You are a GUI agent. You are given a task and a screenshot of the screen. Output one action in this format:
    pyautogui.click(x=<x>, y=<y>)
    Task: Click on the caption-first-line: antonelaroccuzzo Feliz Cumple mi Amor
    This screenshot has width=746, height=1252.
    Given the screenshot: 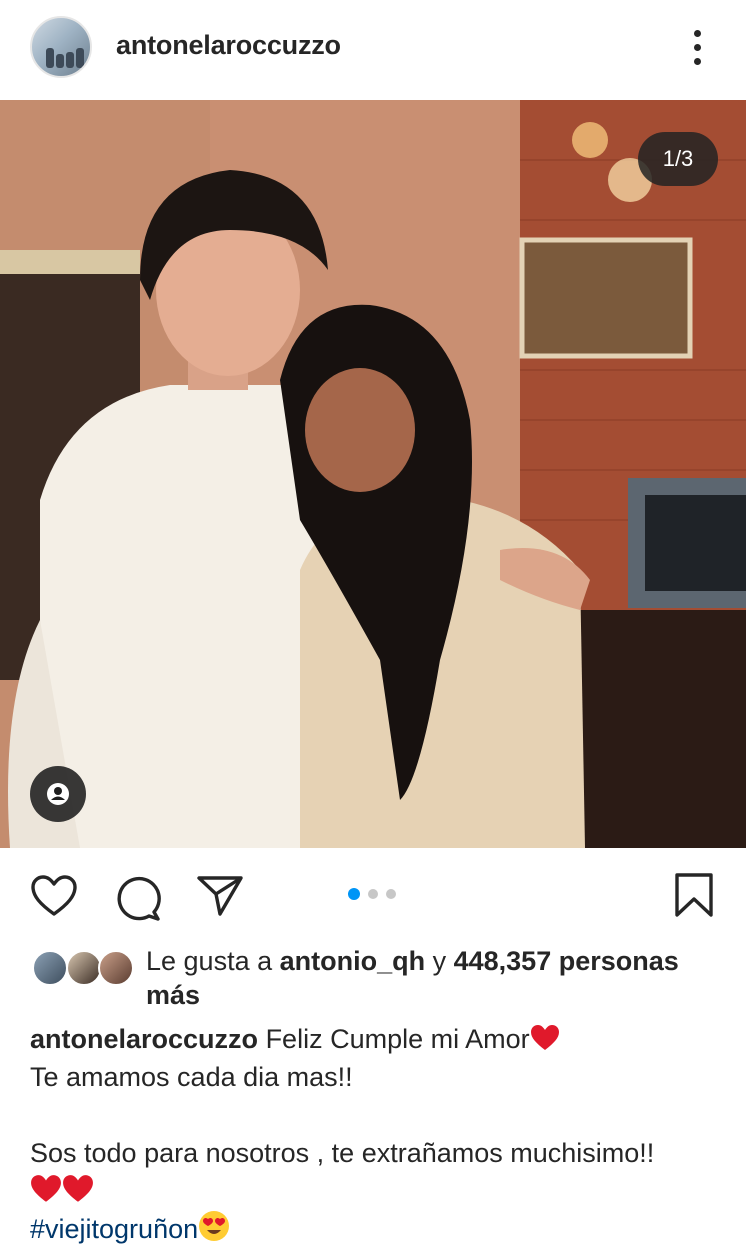 What is the action you would take?
    pyautogui.click(x=375, y=1039)
    